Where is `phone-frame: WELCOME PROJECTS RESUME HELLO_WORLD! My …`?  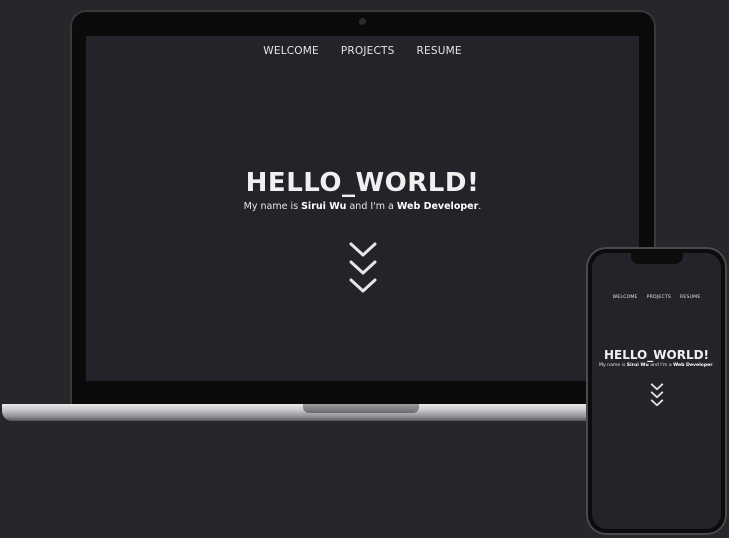
phone-frame: WELCOME PROJECTS RESUME HELLO_WORLD! My … is located at coordinates (656, 391).